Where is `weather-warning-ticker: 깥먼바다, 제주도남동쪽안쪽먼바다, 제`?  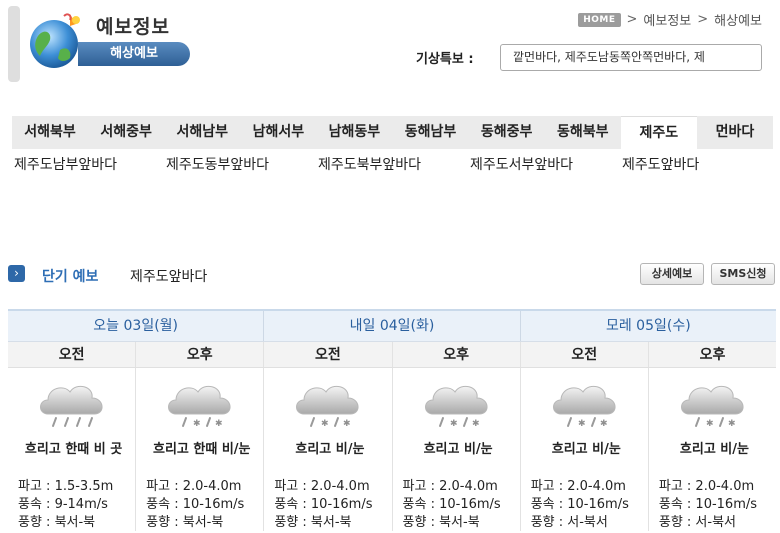
weather-warning-ticker: 깥먼바다, 제주도남동쪽안쪽먼바다, 제 is located at coordinates (631, 57).